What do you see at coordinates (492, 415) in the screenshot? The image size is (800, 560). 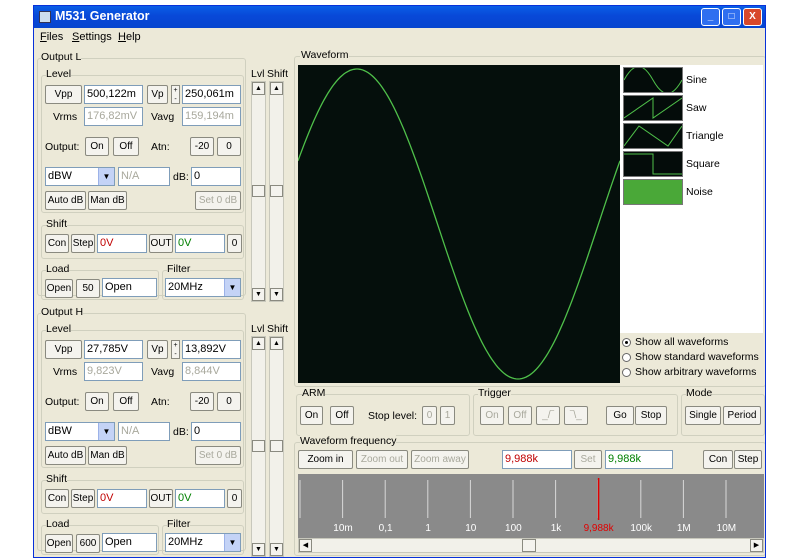 I see `trigger-on-button: On` at bounding box center [492, 415].